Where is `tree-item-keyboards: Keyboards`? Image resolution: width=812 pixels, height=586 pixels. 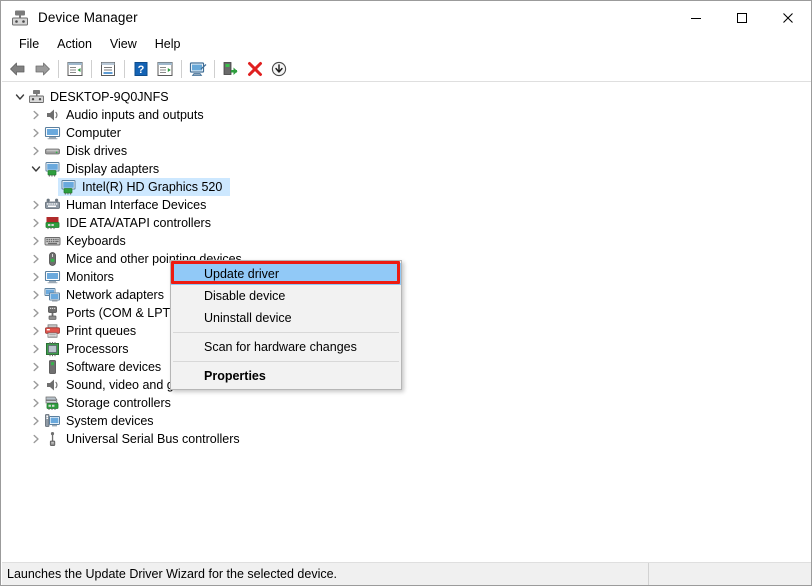
tree-item-keyboards: Keyboards is located at coordinates (406, 241).